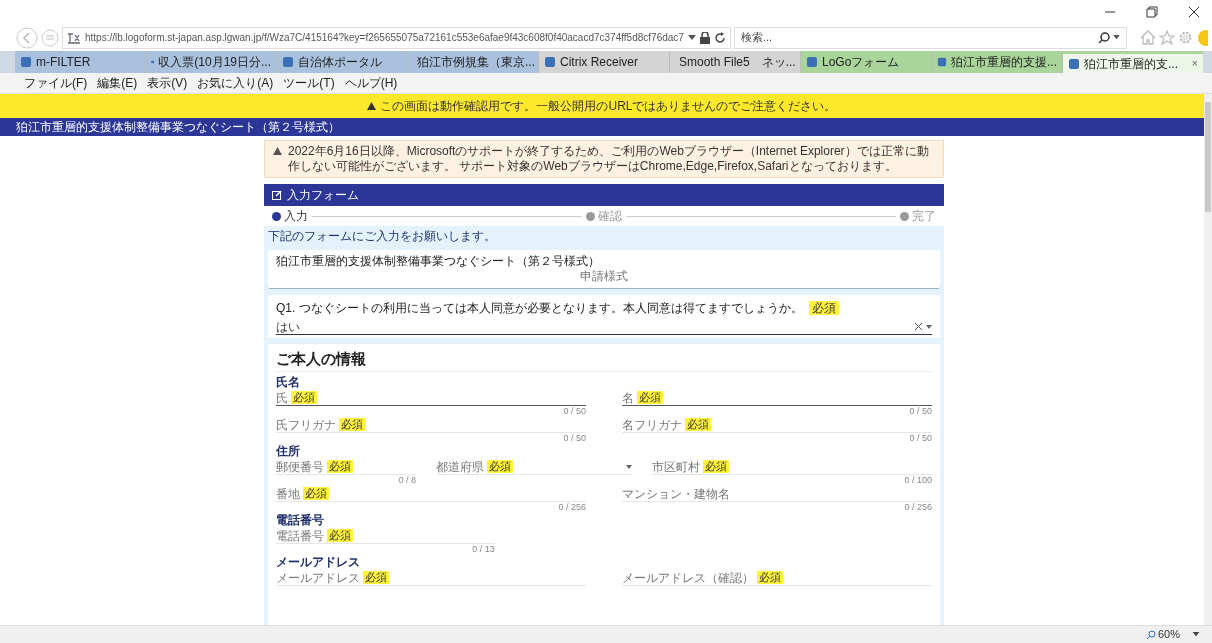 This screenshot has width=1212, height=643. What do you see at coordinates (604, 361) in the screenshot?
I see `section-heading: ご本人の情報` at bounding box center [604, 361].